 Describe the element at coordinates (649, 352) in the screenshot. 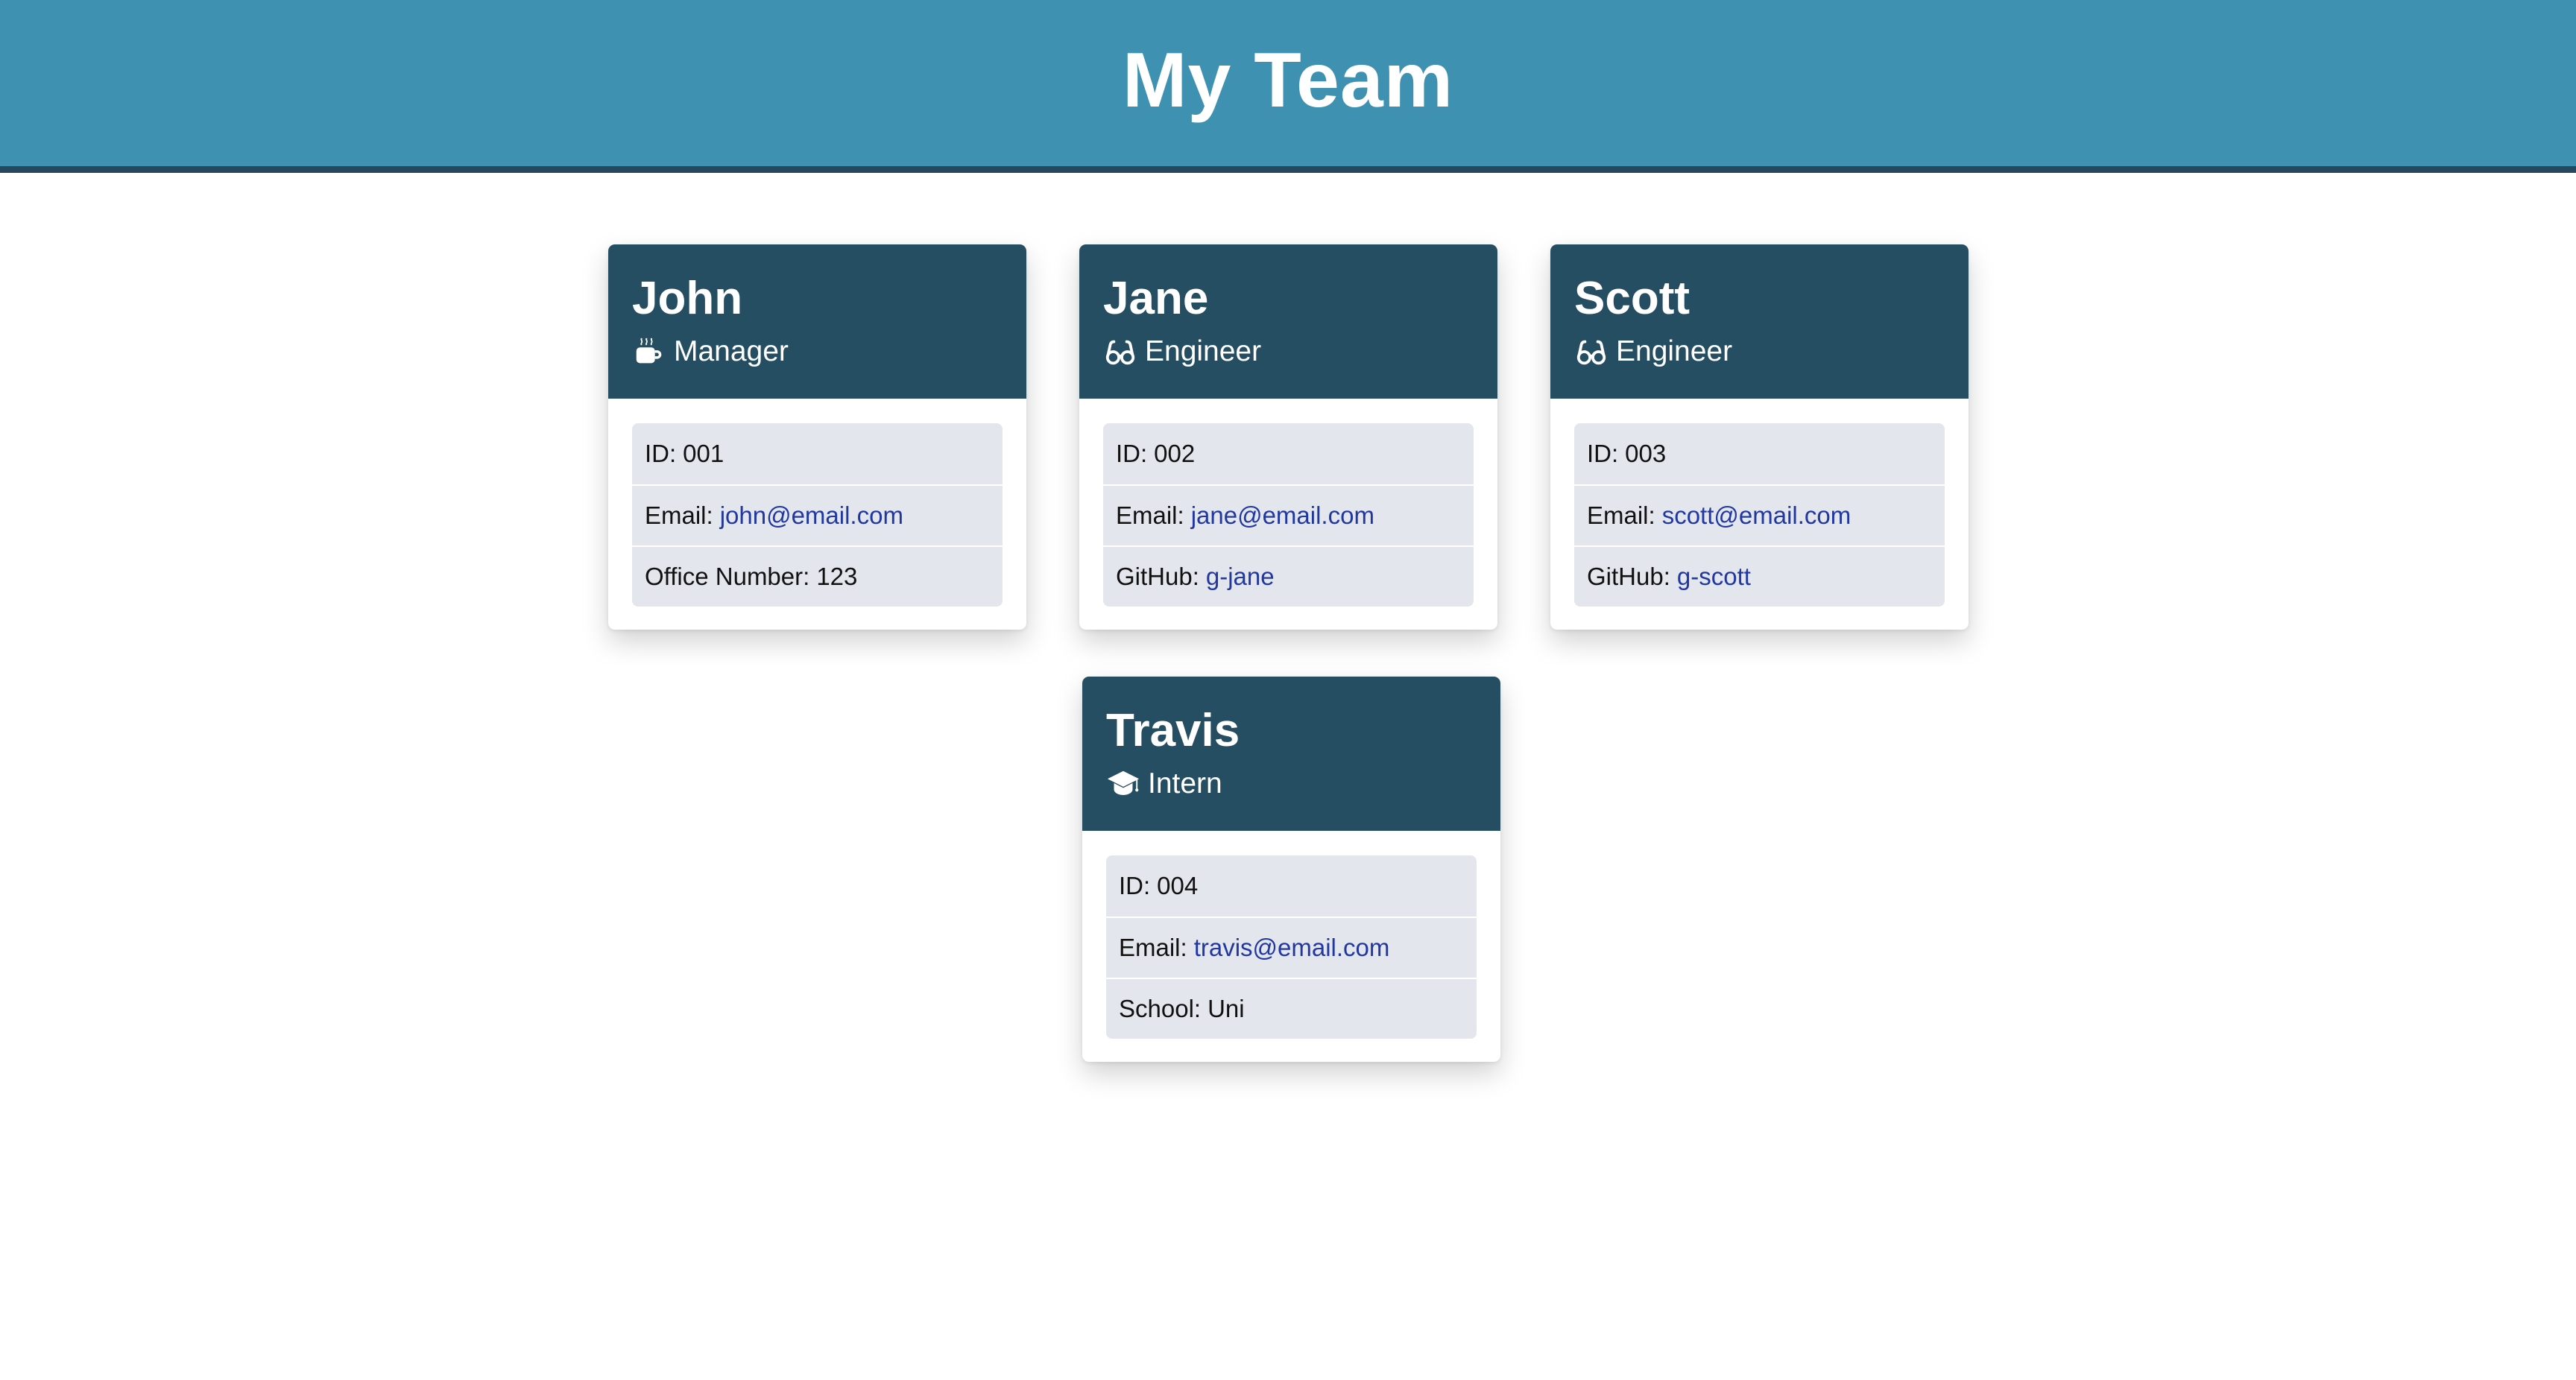

I see `coffee-mug-icon` at that location.